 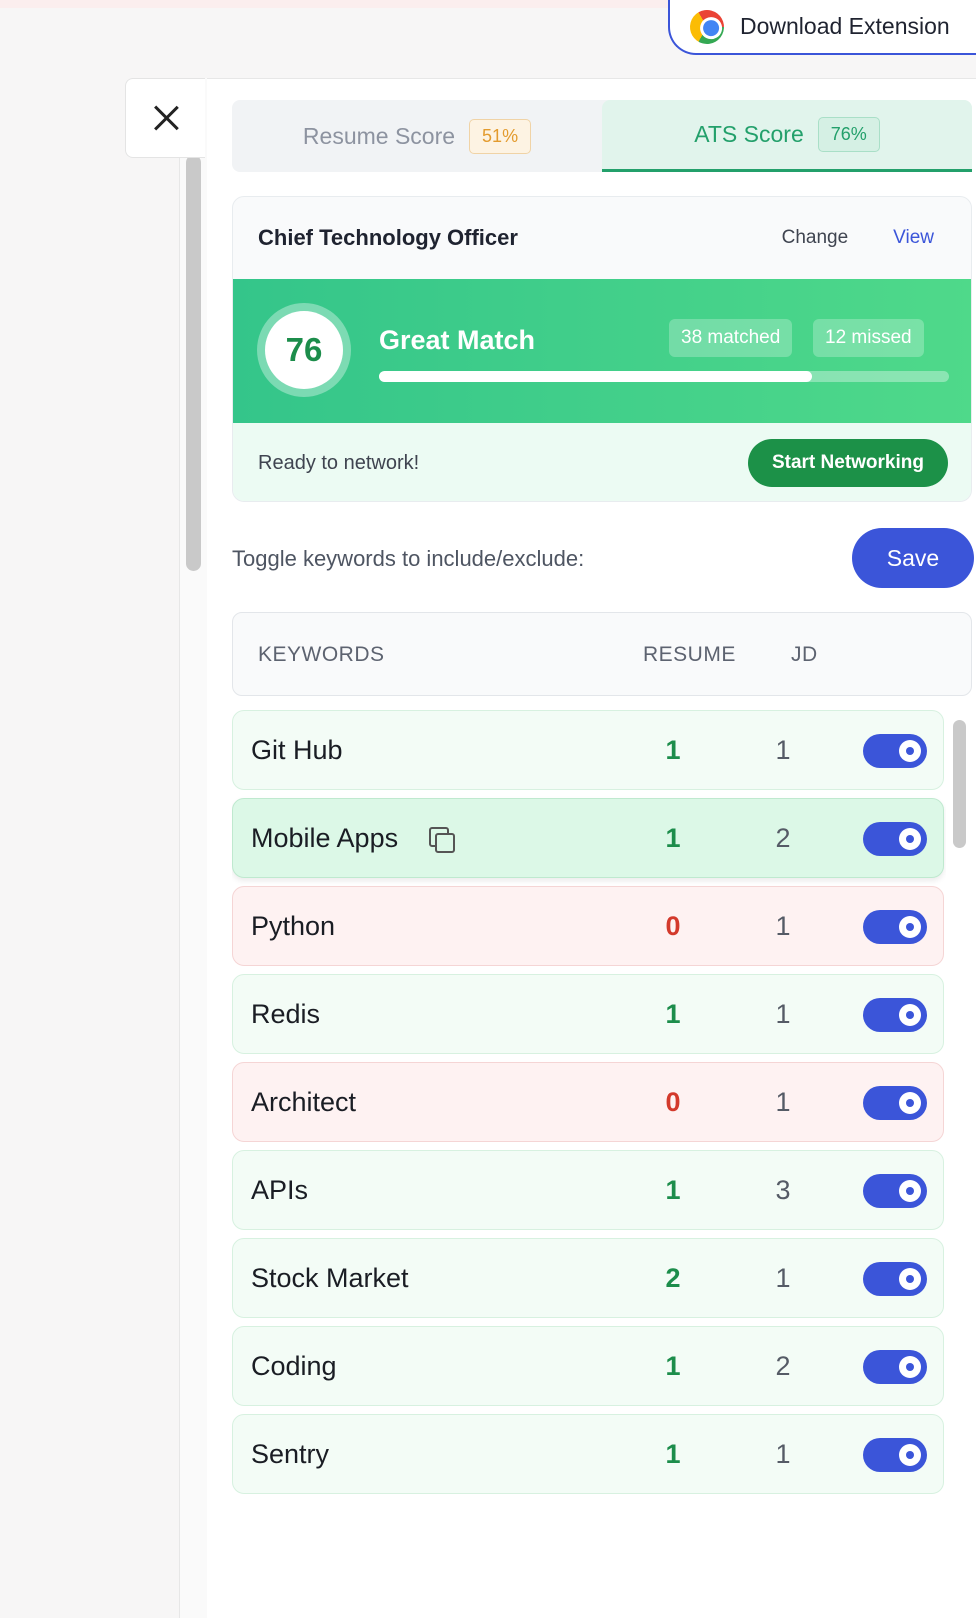 What do you see at coordinates (804, 654) in the screenshot?
I see `header-jd: JD` at bounding box center [804, 654].